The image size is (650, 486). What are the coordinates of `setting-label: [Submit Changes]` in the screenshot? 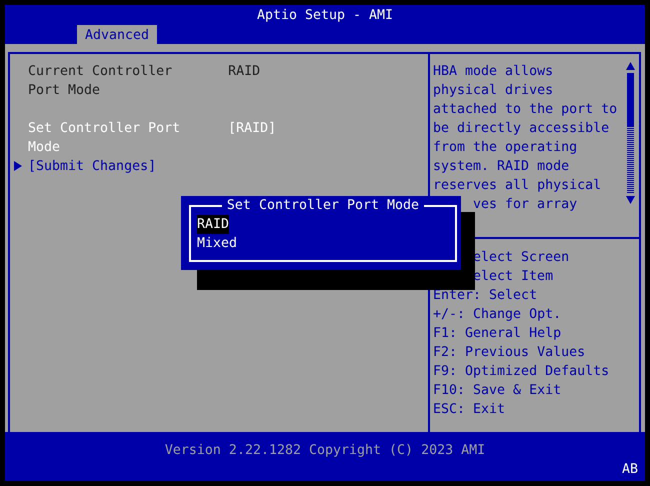 It's located at (128, 166).